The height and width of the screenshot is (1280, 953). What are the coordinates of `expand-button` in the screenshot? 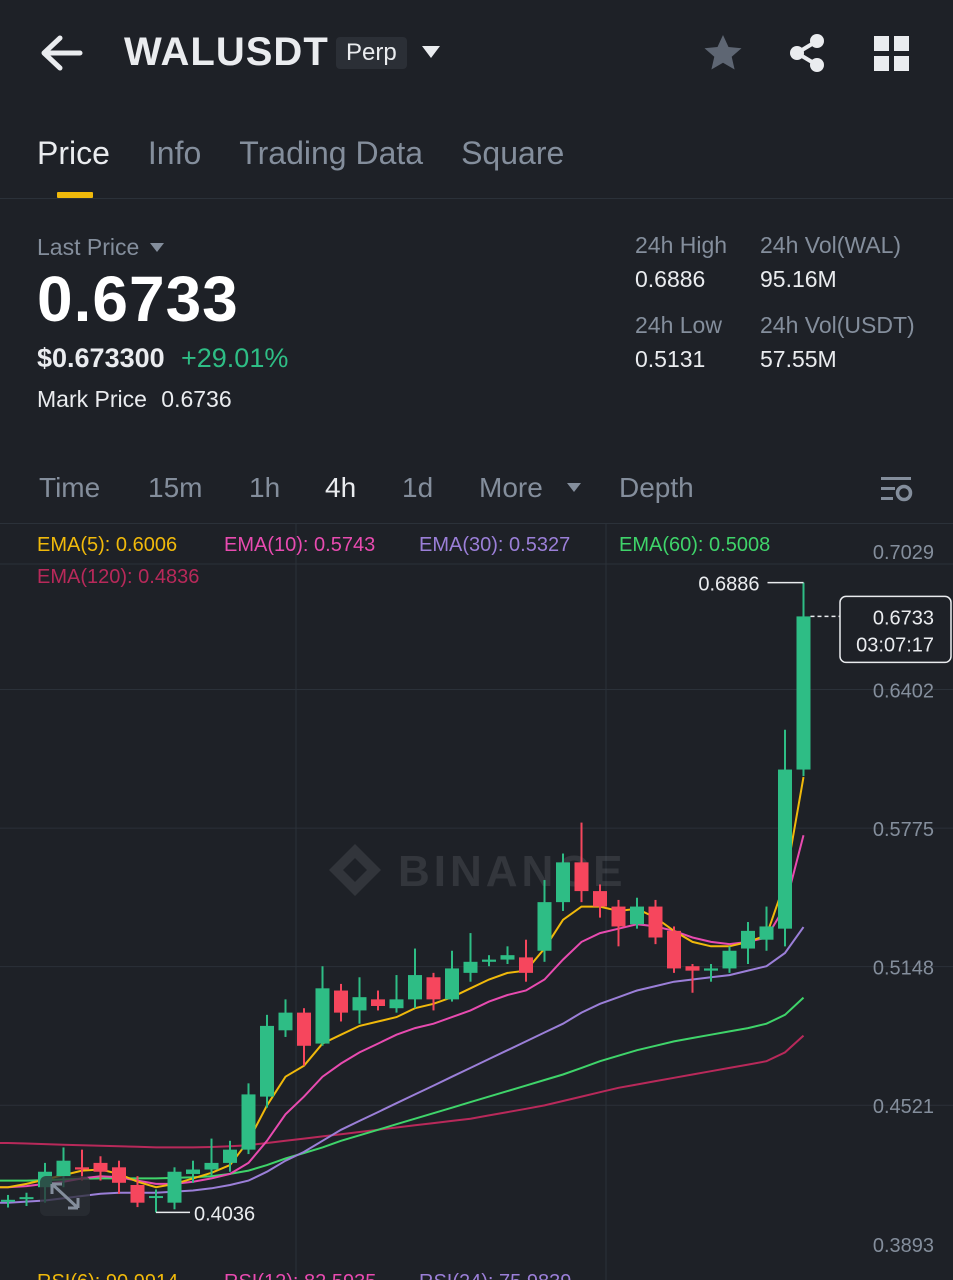 It's located at (65, 1196).